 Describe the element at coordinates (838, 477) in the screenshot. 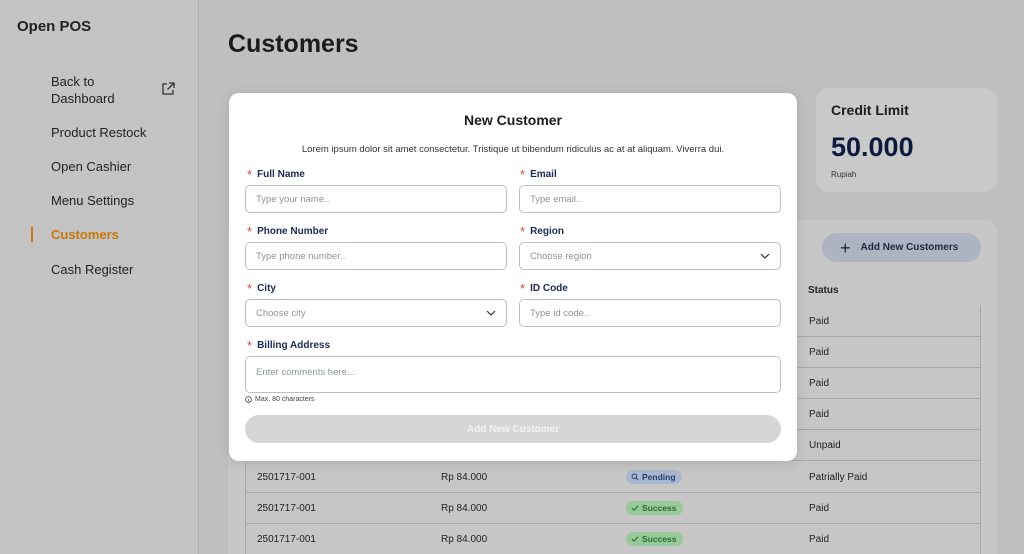

I see `status-cell: Patrially Paid` at that location.